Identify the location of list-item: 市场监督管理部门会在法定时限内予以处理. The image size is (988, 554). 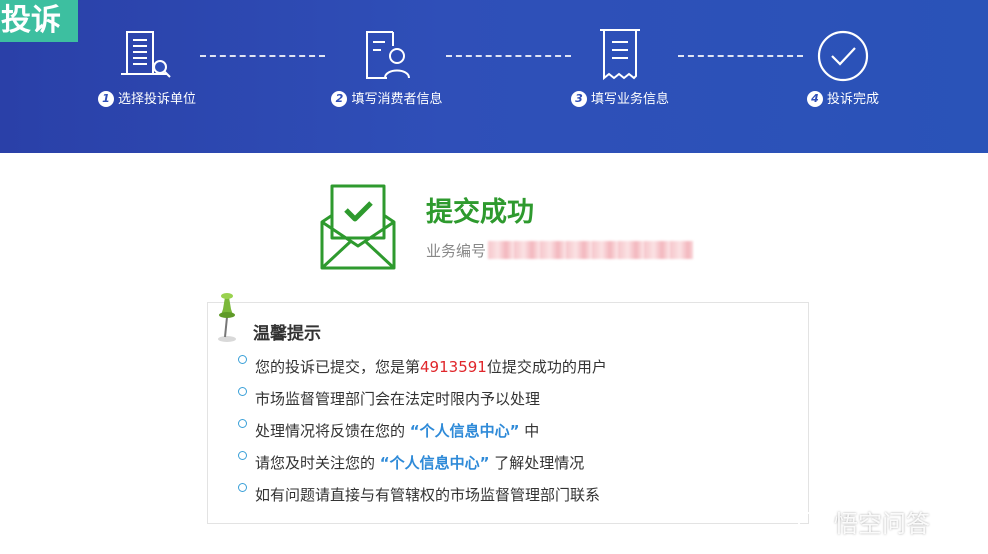
(518, 403).